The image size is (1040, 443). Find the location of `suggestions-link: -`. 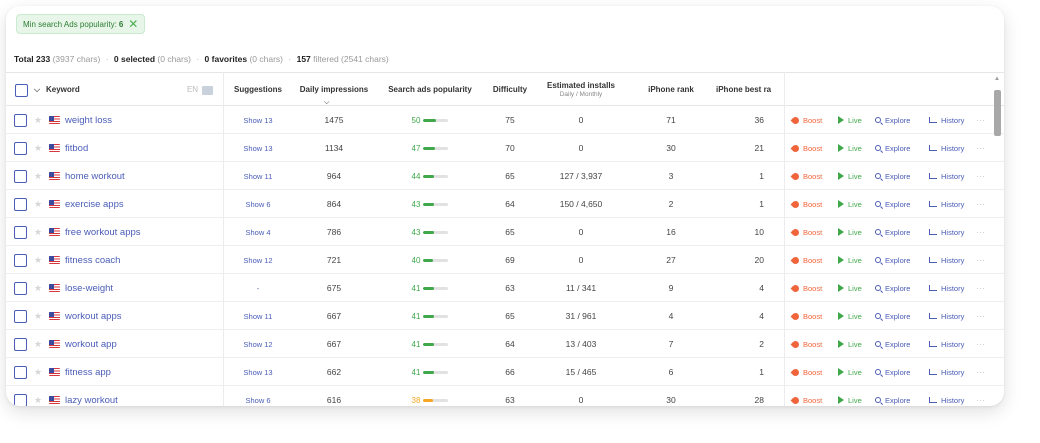

suggestions-link: - is located at coordinates (258, 288).